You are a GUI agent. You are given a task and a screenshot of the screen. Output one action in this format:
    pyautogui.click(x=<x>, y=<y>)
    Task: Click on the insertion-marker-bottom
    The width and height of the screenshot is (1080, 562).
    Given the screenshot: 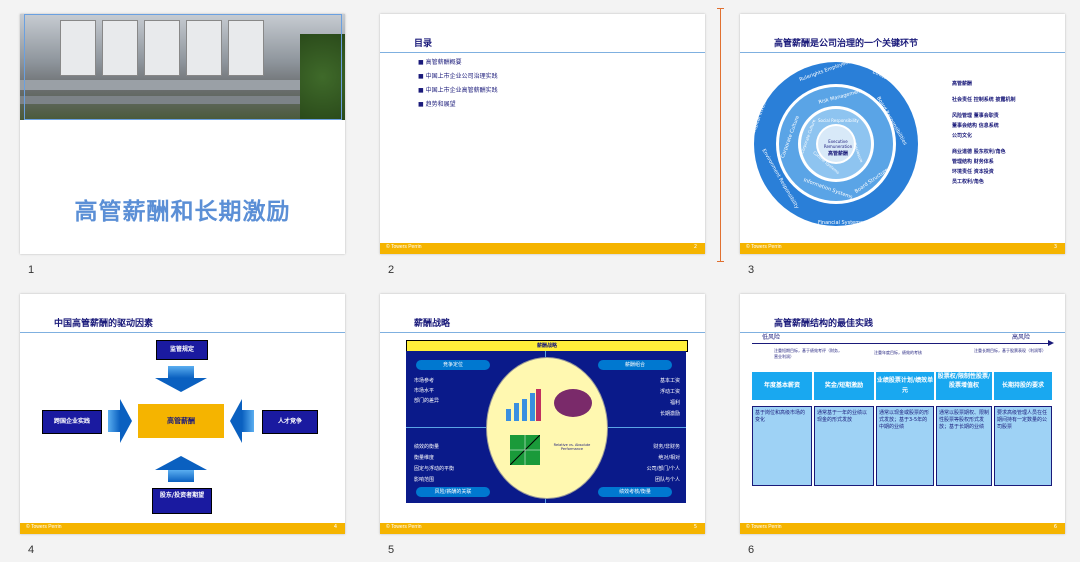 What is the action you would take?
    pyautogui.click(x=720, y=261)
    